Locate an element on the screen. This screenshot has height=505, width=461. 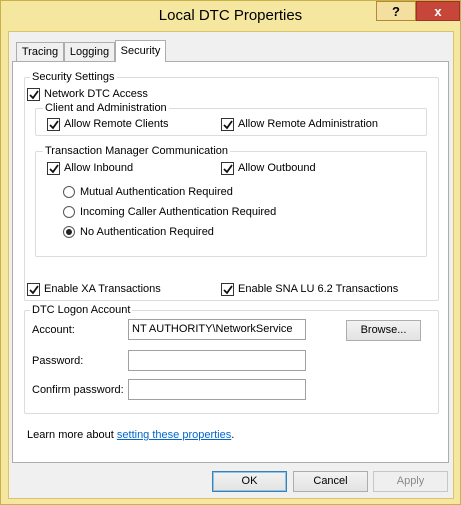
allow-outbound-checkbox: Allow Outbound is located at coordinates (268, 168).